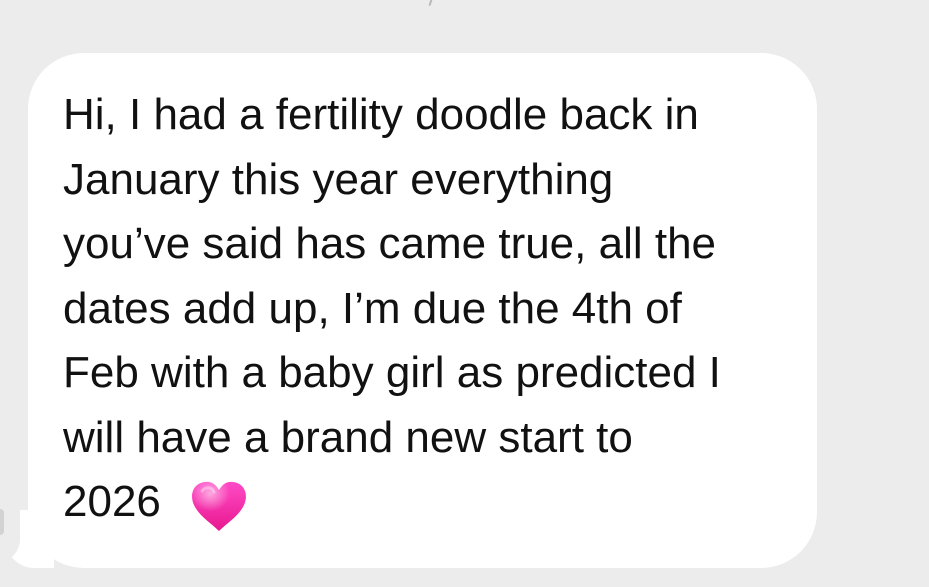 The width and height of the screenshot is (929, 587). I want to click on message-line-2: January this year everything, so click(338, 179).